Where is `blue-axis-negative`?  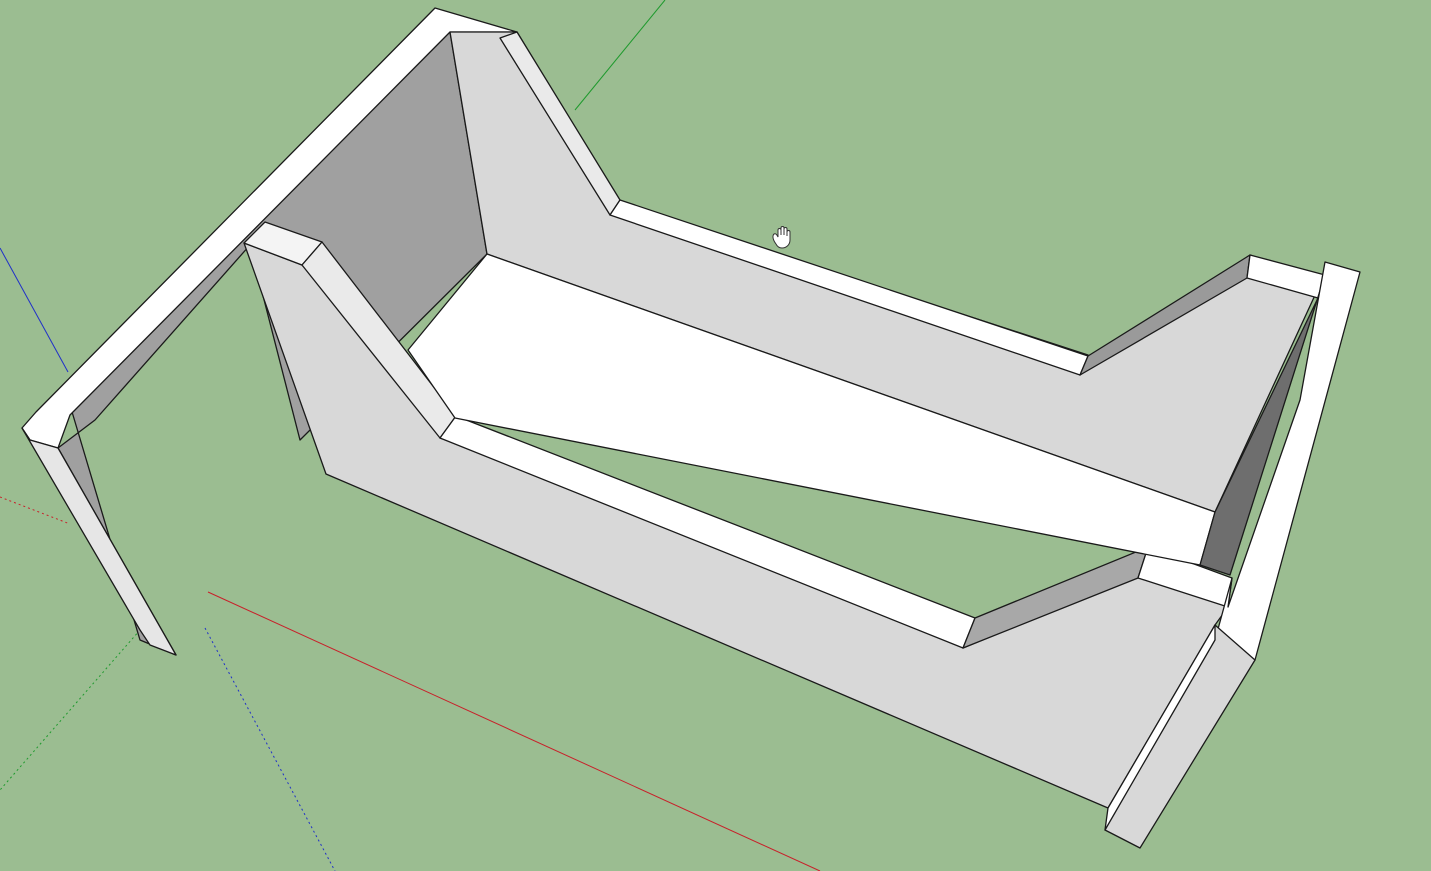
blue-axis-negative is located at coordinates (270, 749).